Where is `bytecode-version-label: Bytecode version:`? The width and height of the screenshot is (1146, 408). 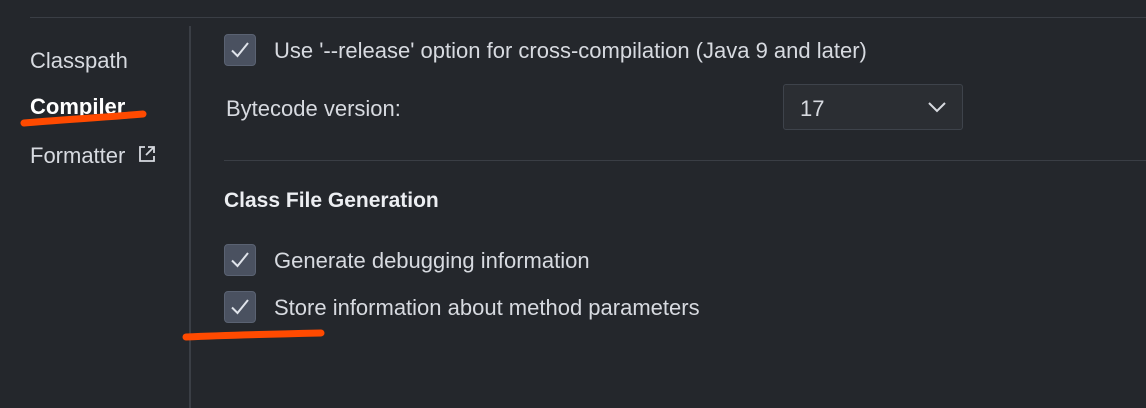
bytecode-version-label: Bytecode version: is located at coordinates (313, 108).